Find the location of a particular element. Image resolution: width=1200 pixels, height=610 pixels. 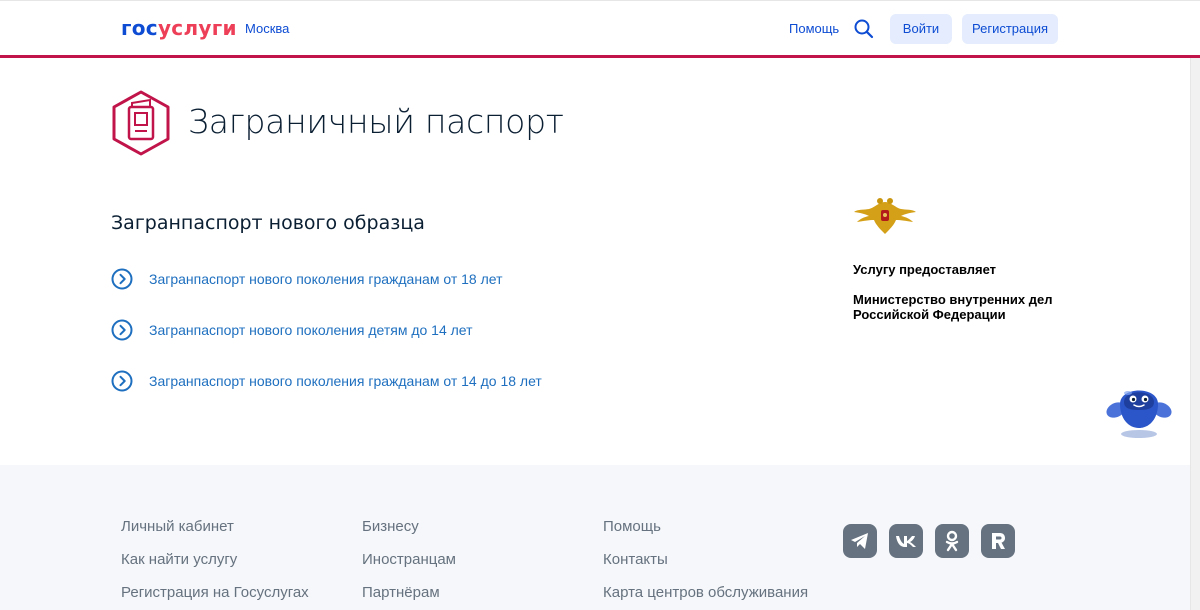

help-link: Помощь is located at coordinates (814, 29).